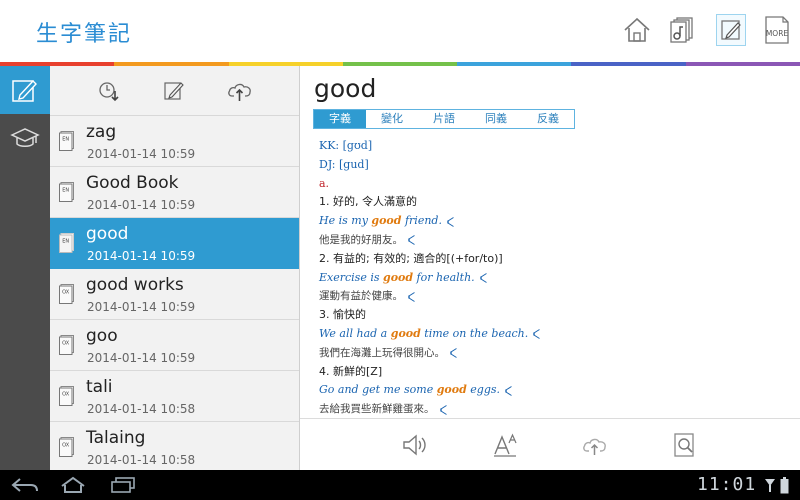 Image resolution: width=800 pixels, height=500 pixels. What do you see at coordinates (554, 334) in the screenshot?
I see `example-english: We all had a good time on the beach.` at bounding box center [554, 334].